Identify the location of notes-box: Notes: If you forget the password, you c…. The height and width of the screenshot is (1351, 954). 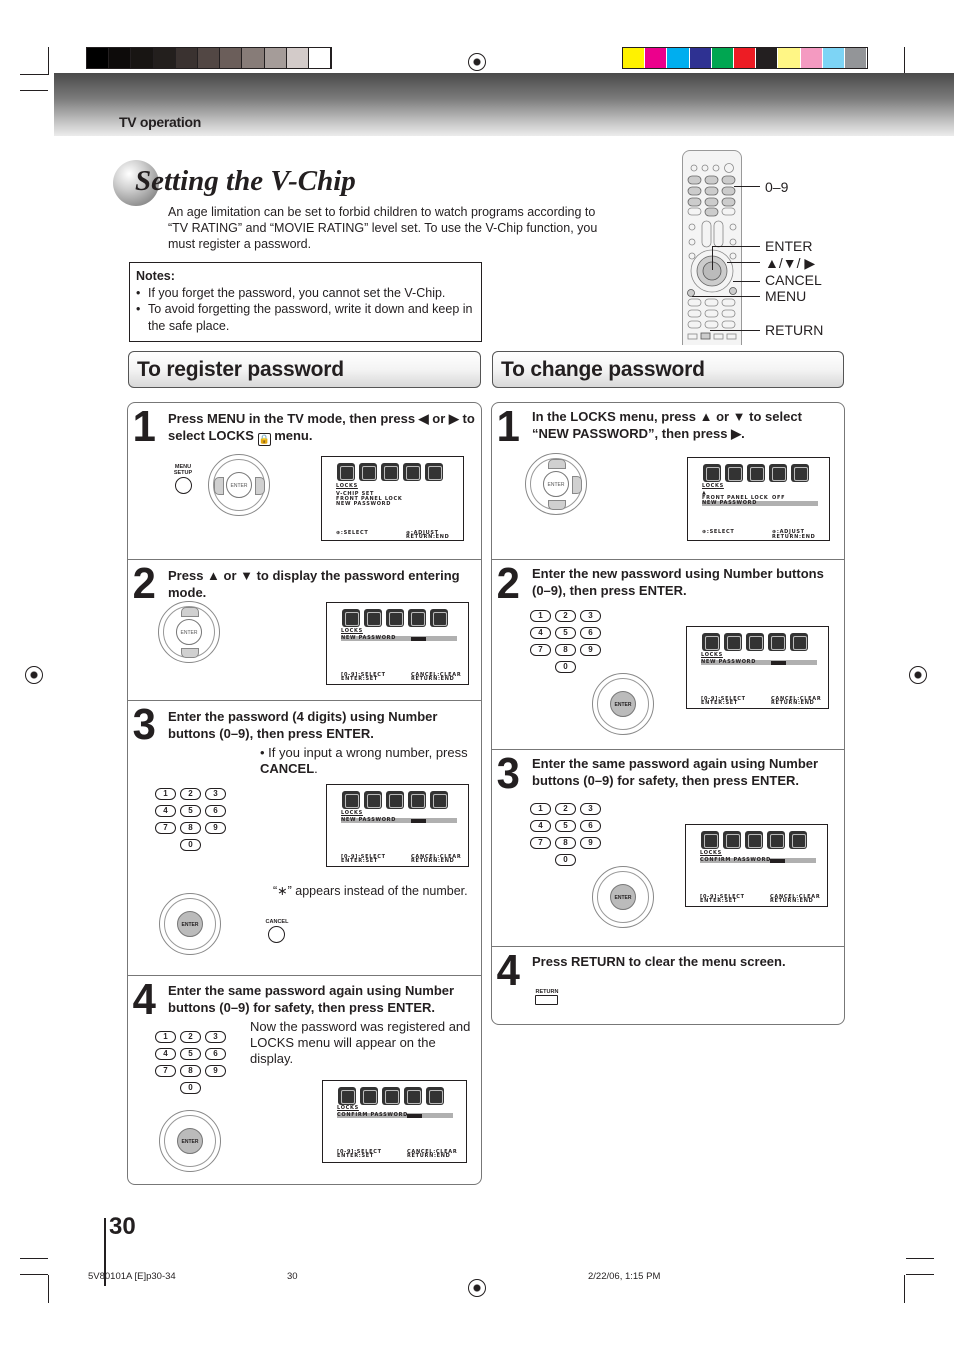
(305, 302).